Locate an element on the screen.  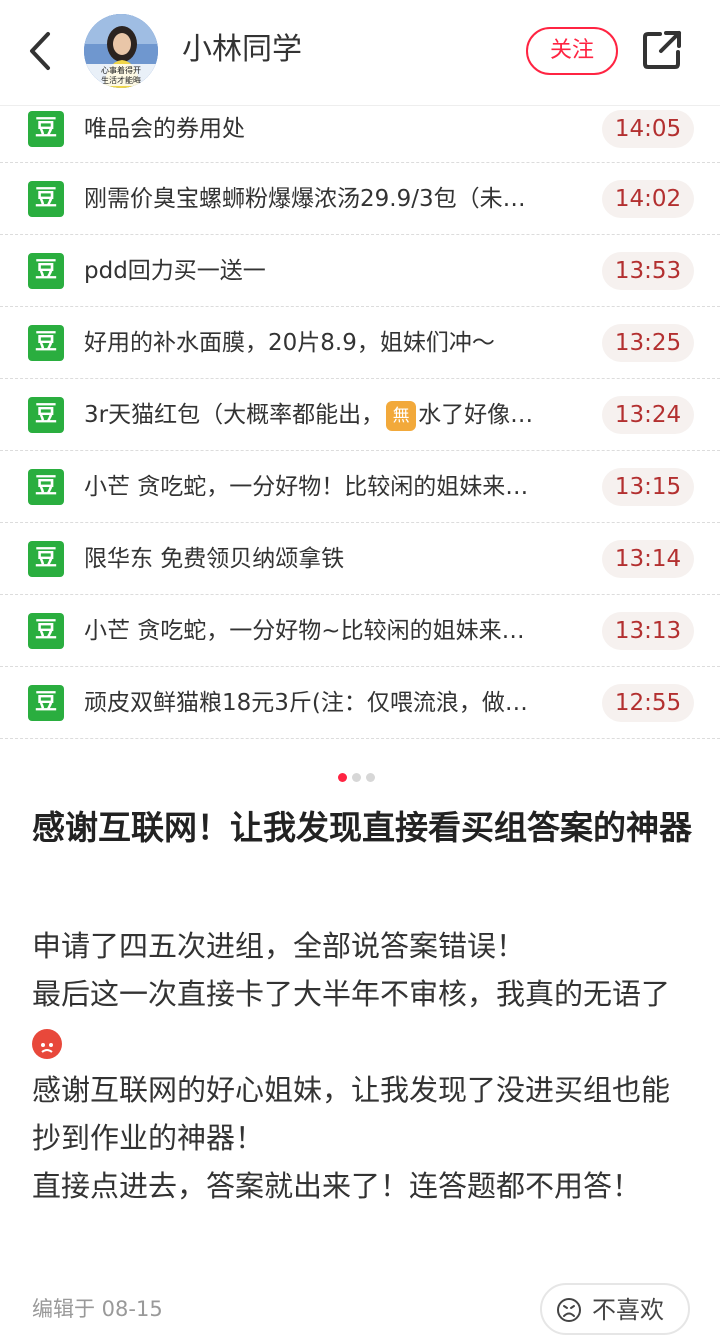
frown-face-icon is located at coordinates (569, 1310).